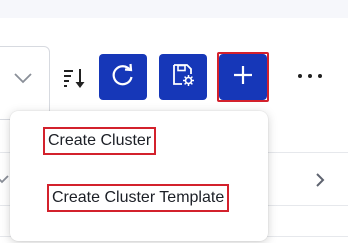  Describe the element at coordinates (174, 9) in the screenshot. I see `top-band` at that location.